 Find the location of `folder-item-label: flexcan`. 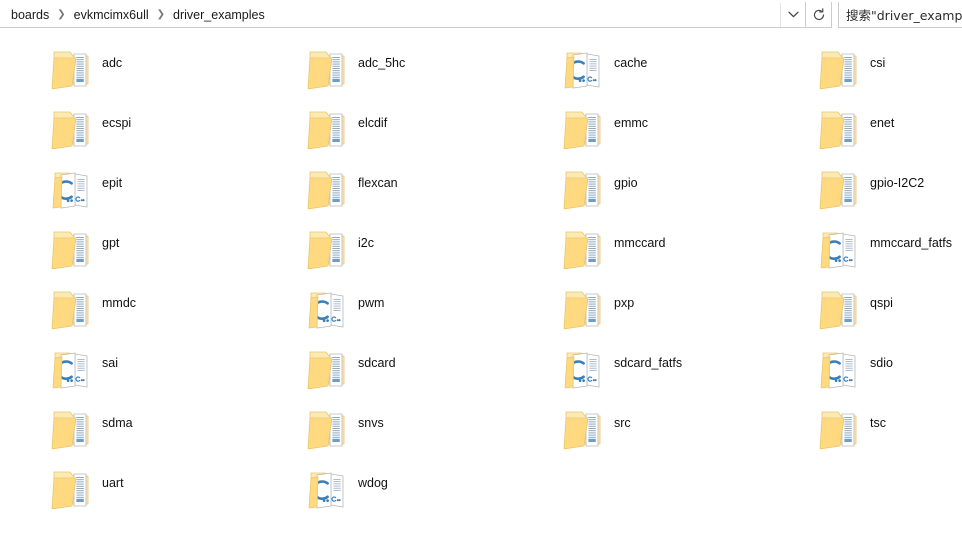

folder-item-label: flexcan is located at coordinates (378, 183).